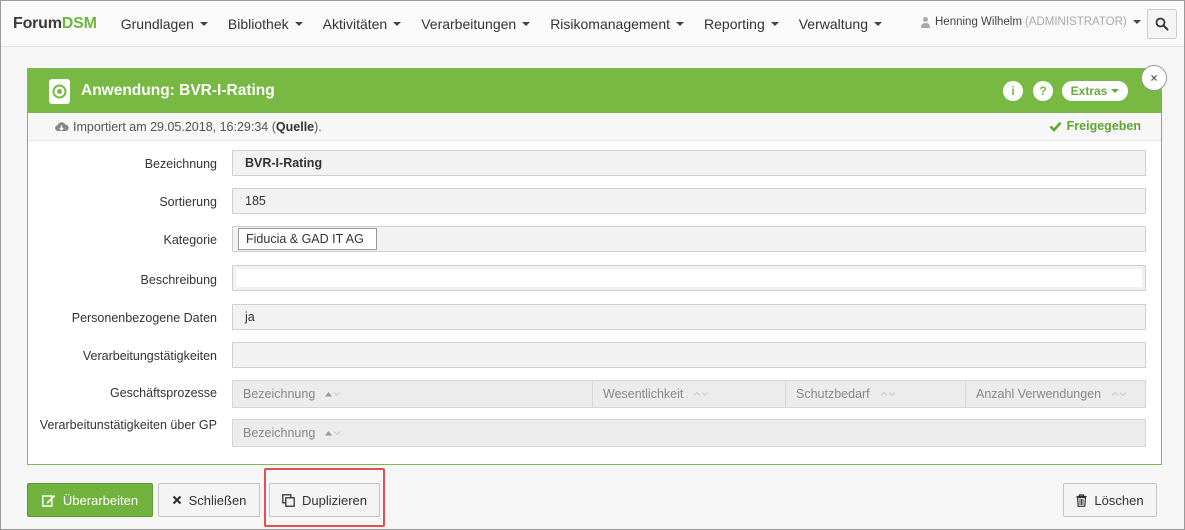 Image resolution: width=1185 pixels, height=530 pixels. What do you see at coordinates (1039, 394) in the screenshot?
I see `column-label: Anzahl Verwendungen` at bounding box center [1039, 394].